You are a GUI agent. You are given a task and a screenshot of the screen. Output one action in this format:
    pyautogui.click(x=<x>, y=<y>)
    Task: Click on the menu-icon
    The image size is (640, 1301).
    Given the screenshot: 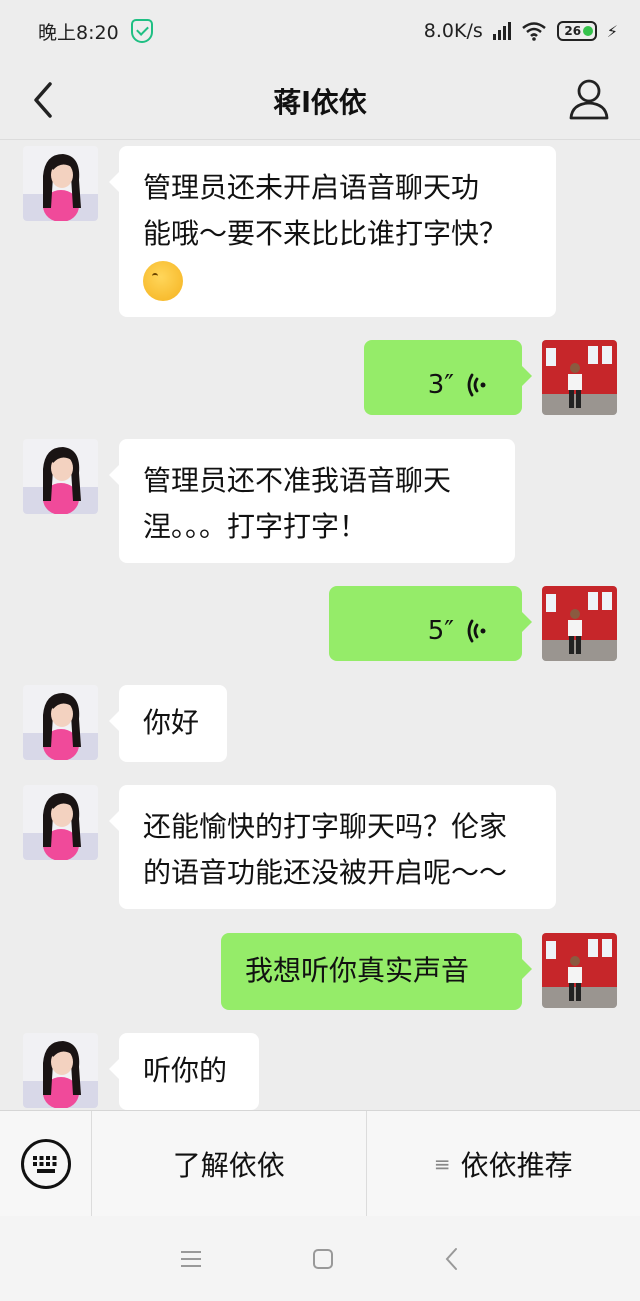 What is the action you would take?
    pyautogui.click(x=191, y=1259)
    